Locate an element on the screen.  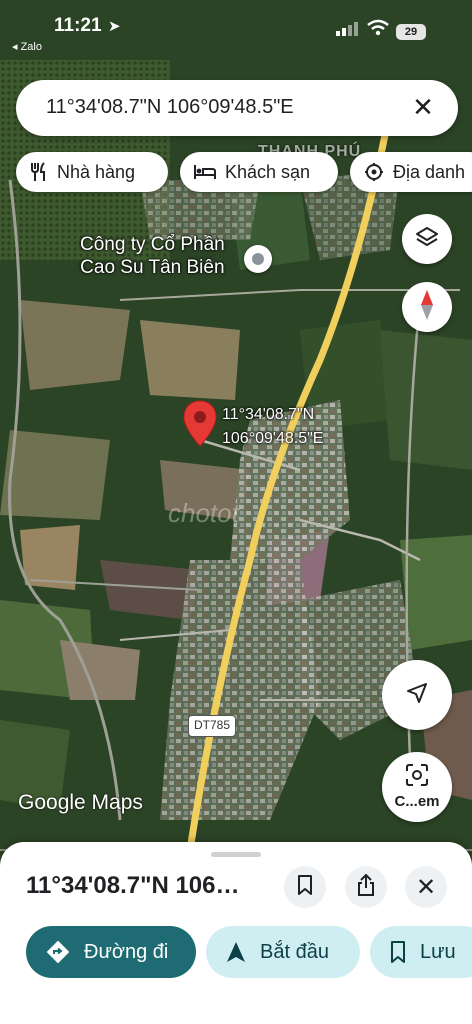
google-maps-attribution: Google Maps is located at coordinates (80, 802).